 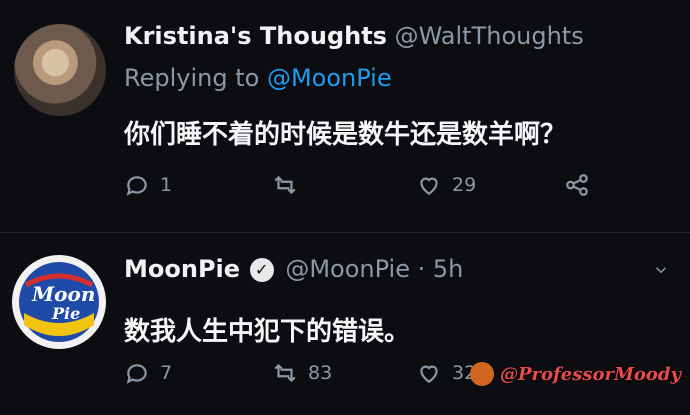 I want to click on tweet-text: 数我人生中犯下的错误。, so click(x=267, y=332).